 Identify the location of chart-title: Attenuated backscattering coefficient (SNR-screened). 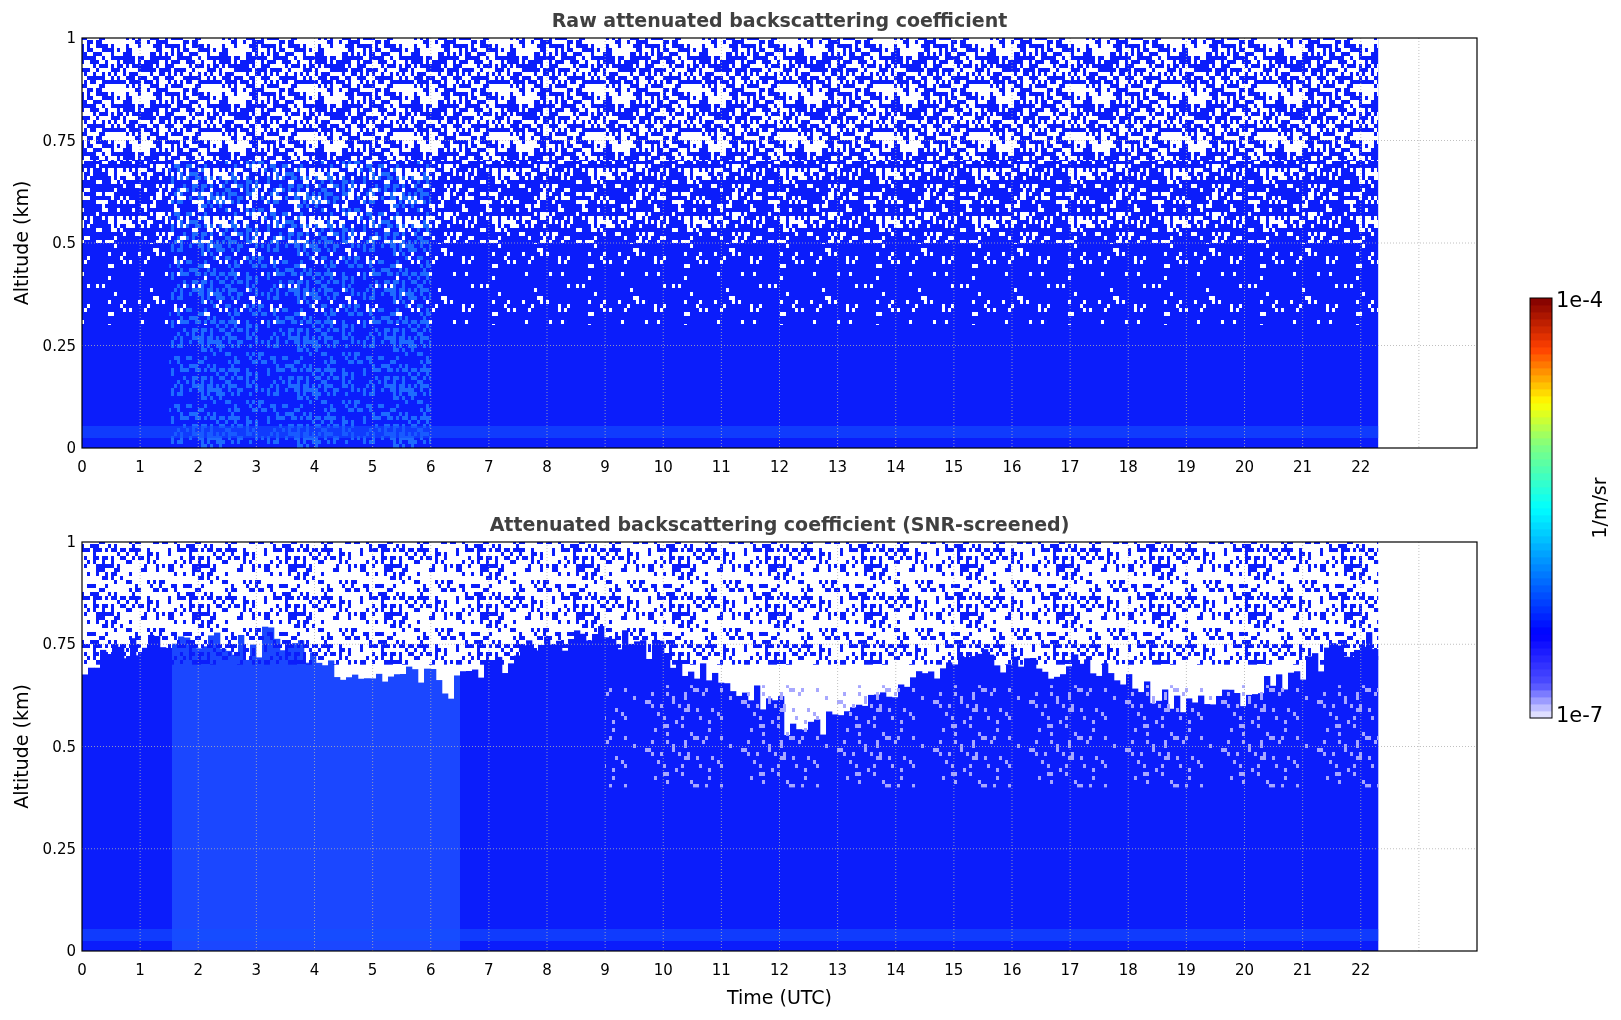
(779, 524).